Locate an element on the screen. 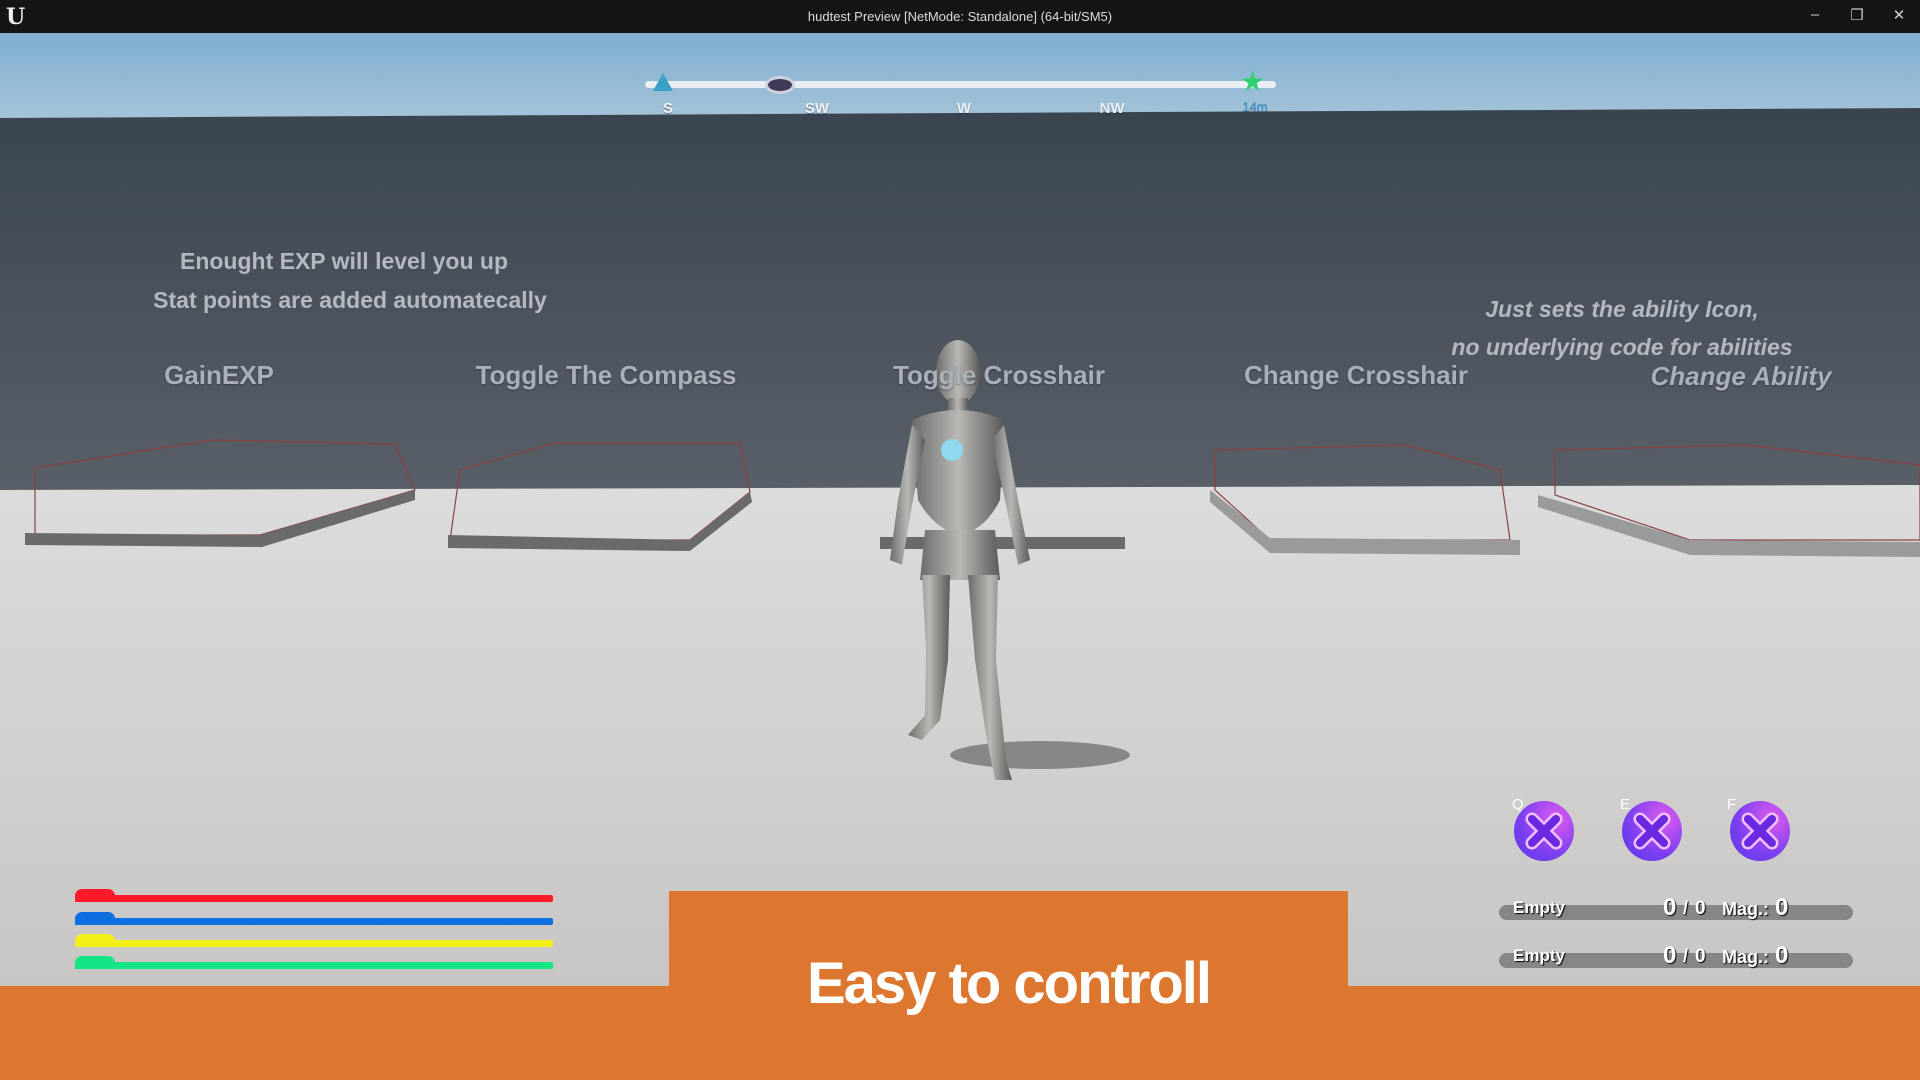  ability-note-line2: no underlying code for abilities is located at coordinates (1622, 347).